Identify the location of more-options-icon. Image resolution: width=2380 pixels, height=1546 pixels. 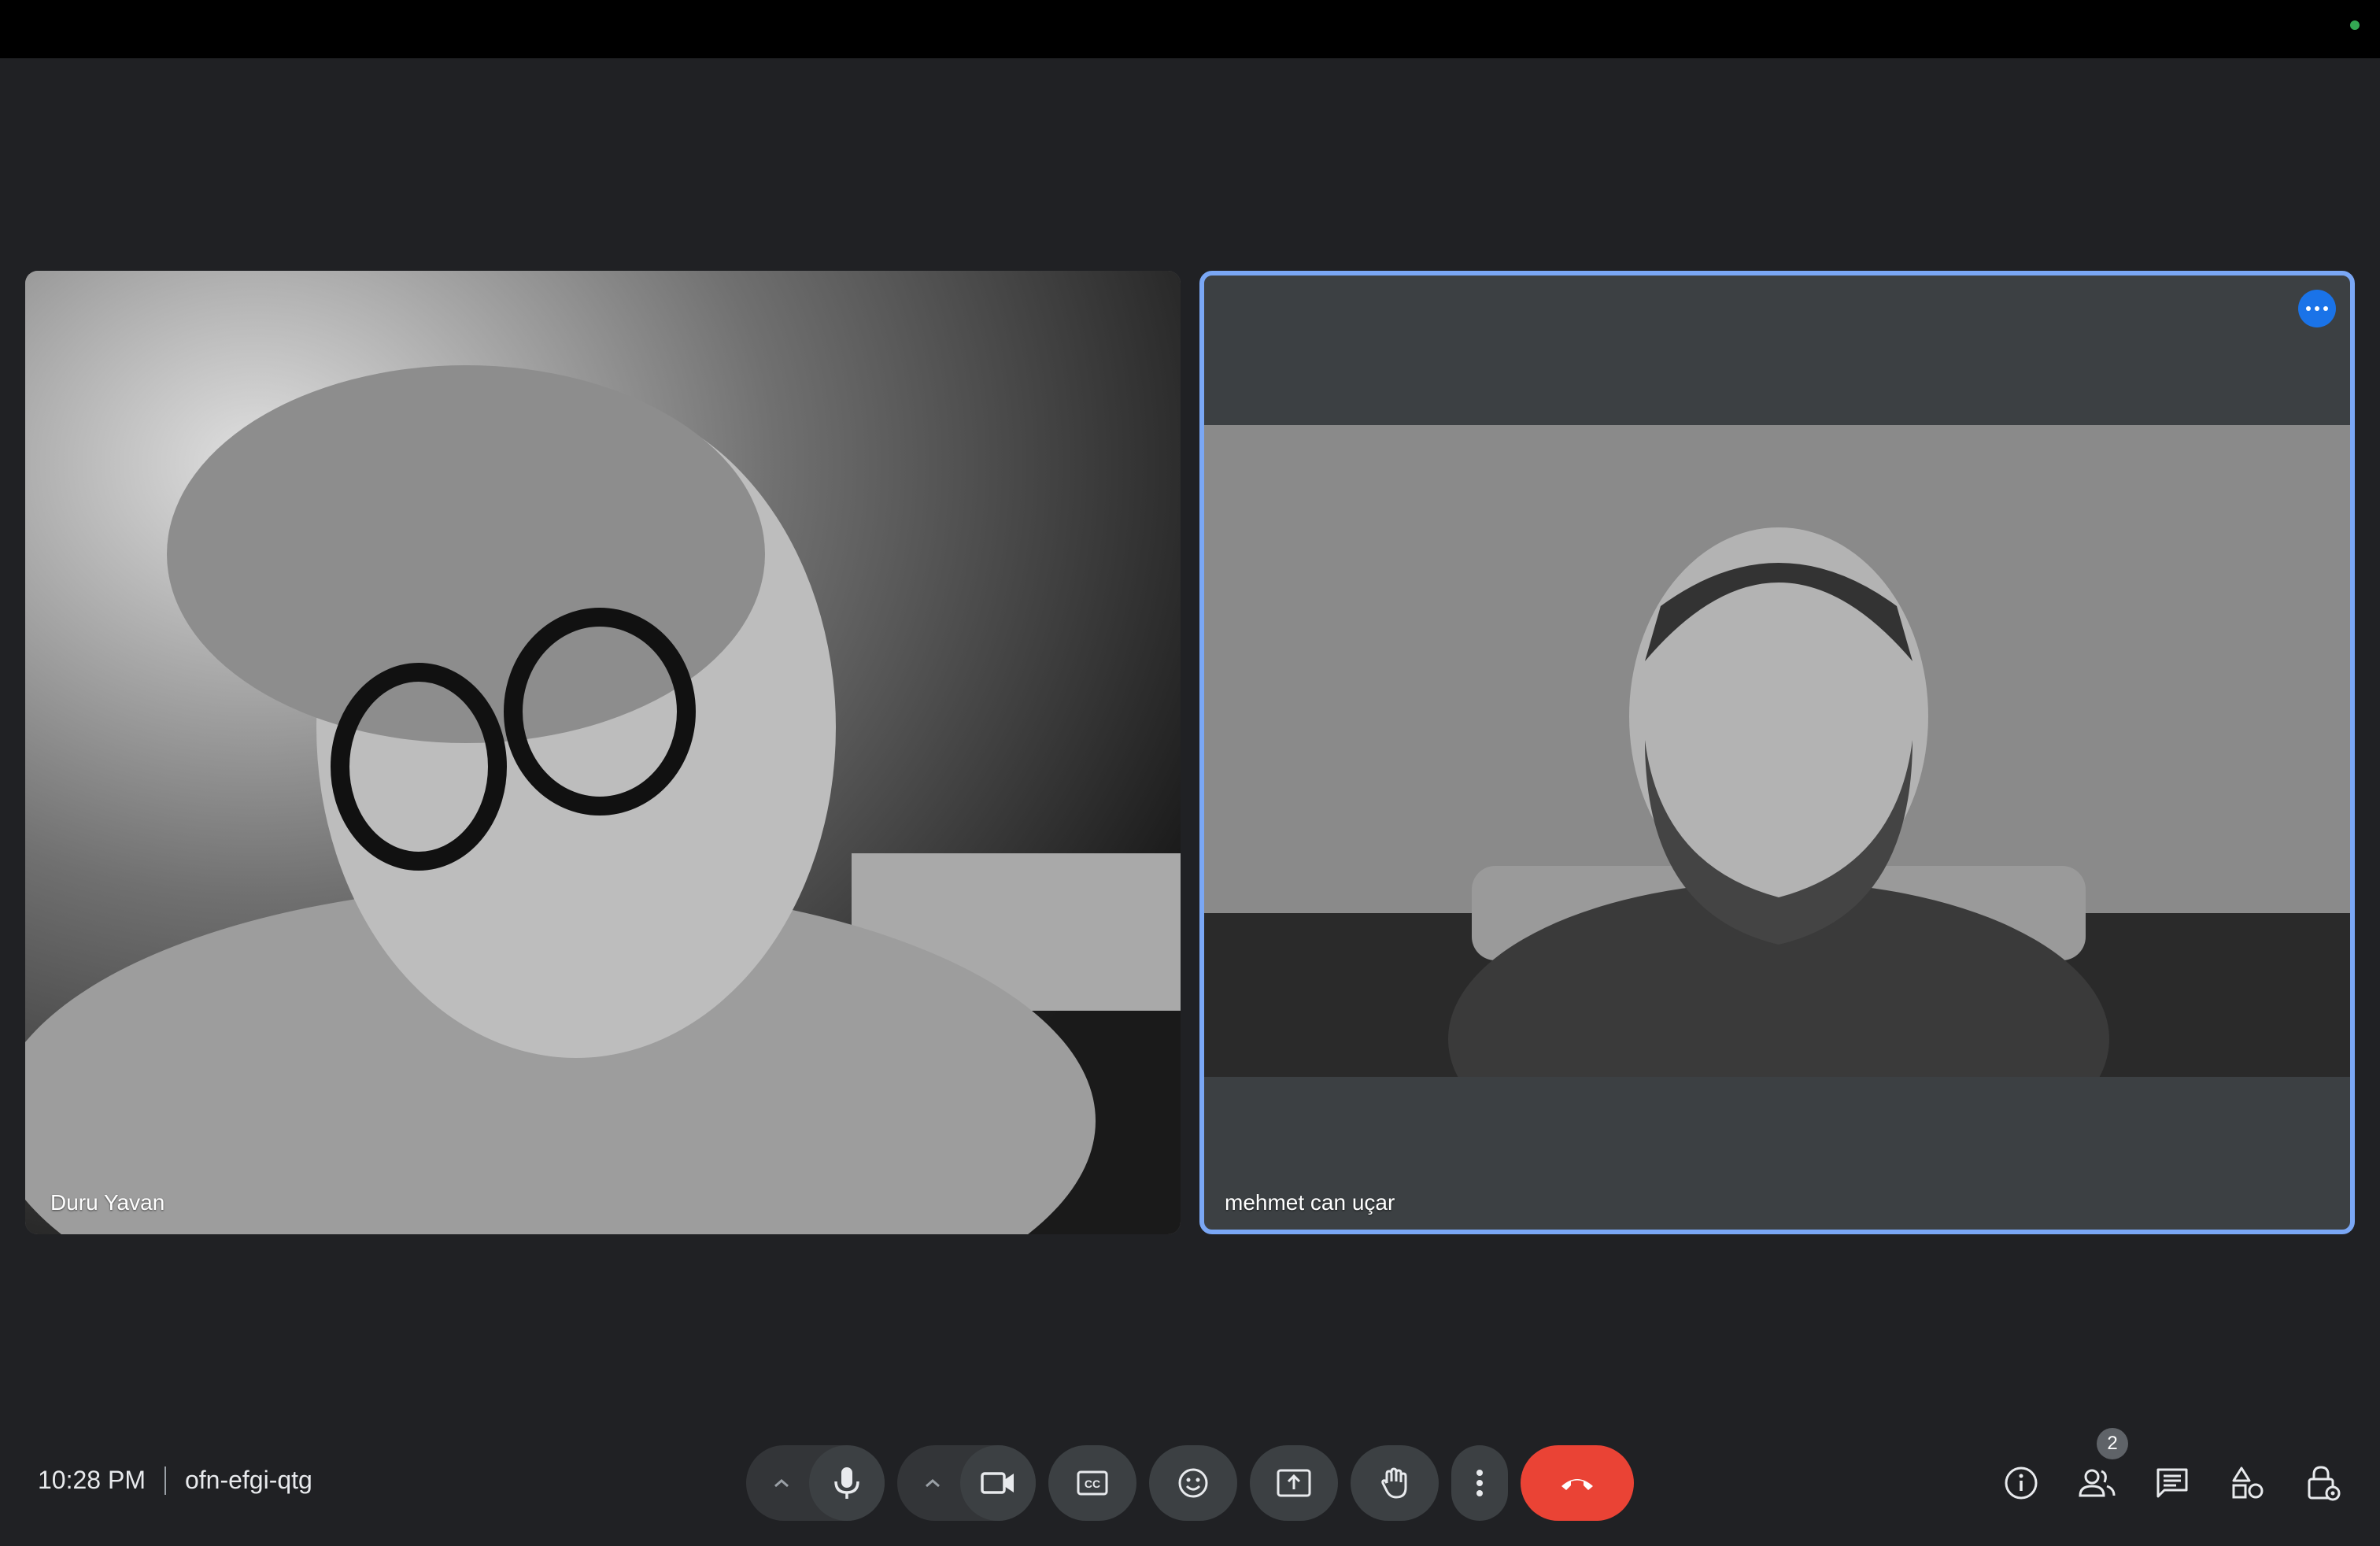
(1479, 1483).